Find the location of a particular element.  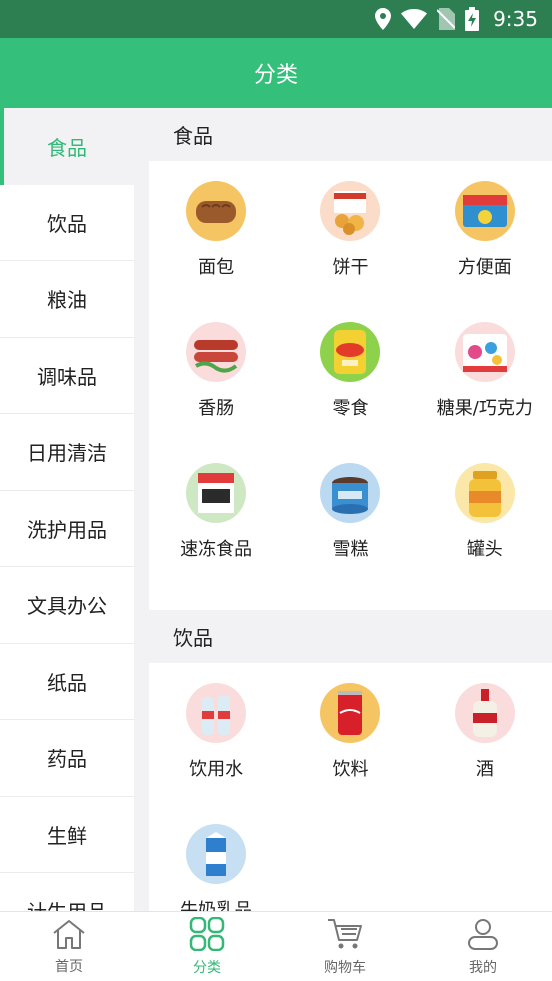

sidebar-item-label: 文具办公 is located at coordinates (67, 606).